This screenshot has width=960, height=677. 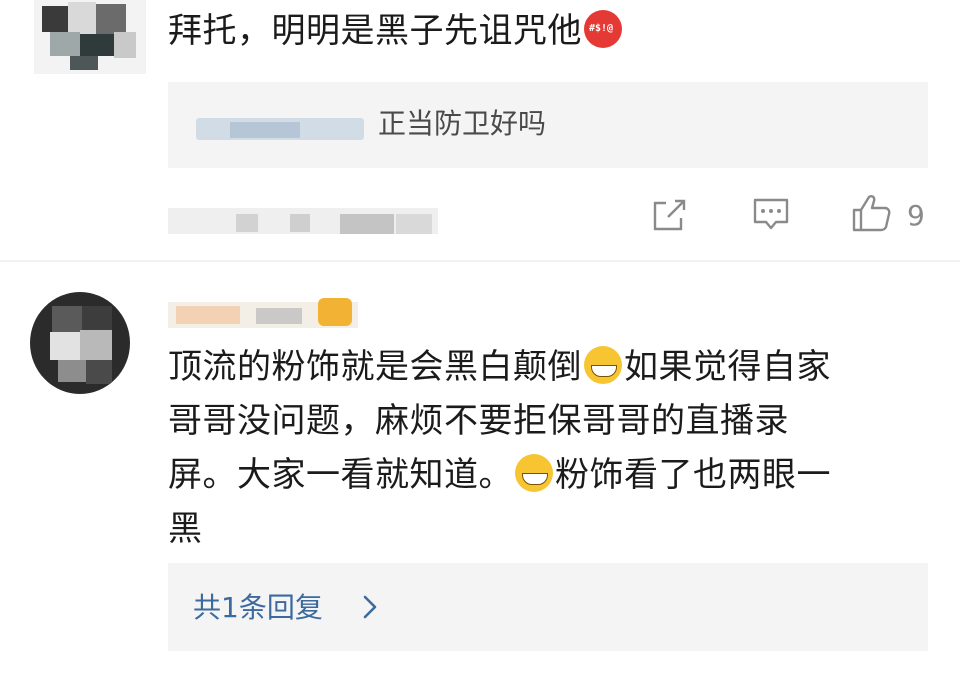 I want to click on quoted-username-blur, so click(x=265, y=130).